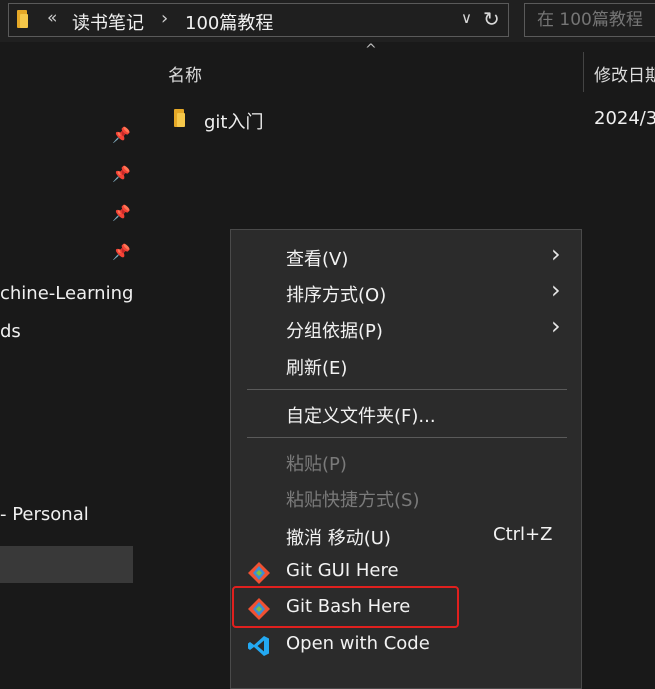  What do you see at coordinates (406, 366) in the screenshot?
I see `menu-item-refresh: 刷新(E)` at bounding box center [406, 366].